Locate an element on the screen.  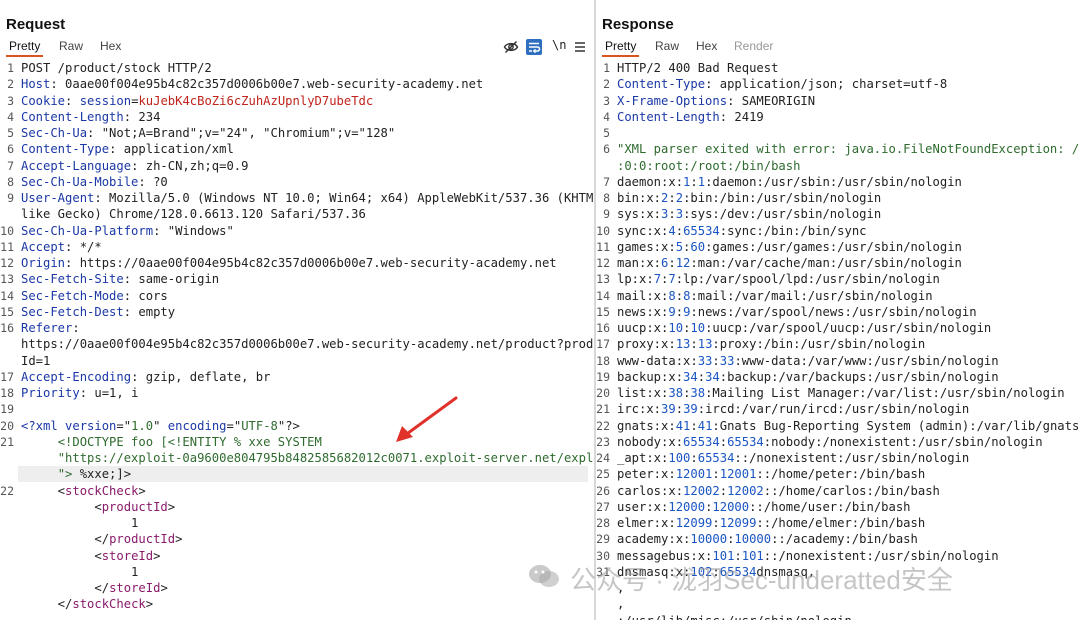
code-line: :/usr/lib/misc:/usr/sbin/nologin is located at coordinates (734, 616).